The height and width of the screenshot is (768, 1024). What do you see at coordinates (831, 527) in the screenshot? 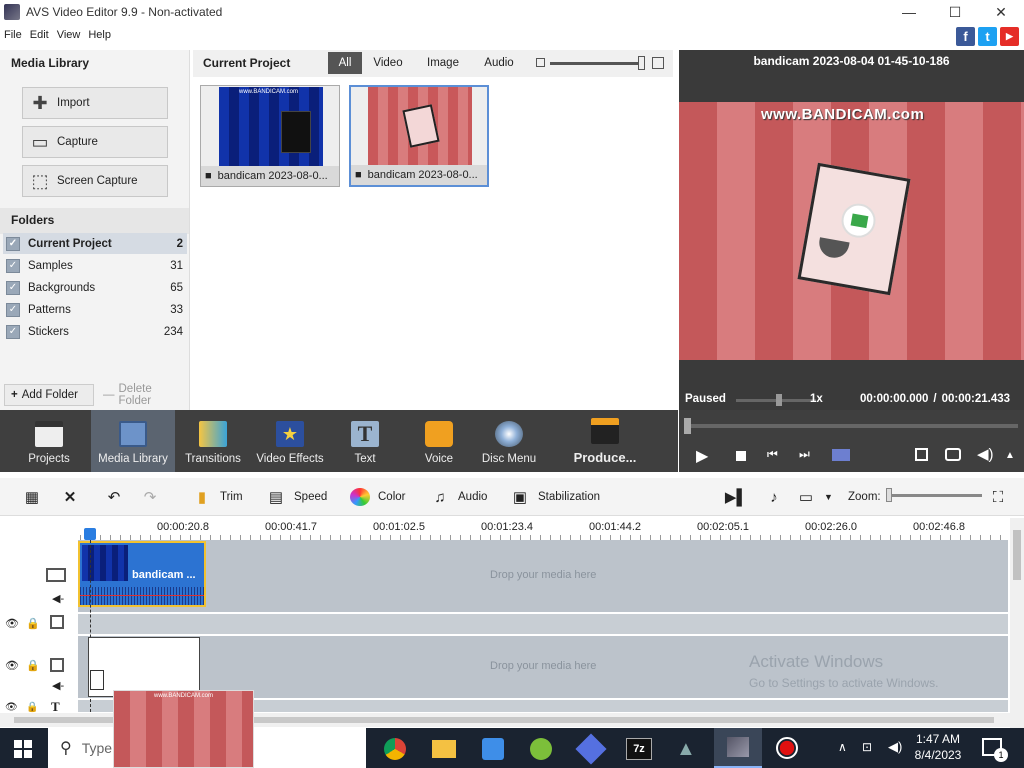
I see `ruler-tick-label: 00:02:26.0` at bounding box center [831, 527].